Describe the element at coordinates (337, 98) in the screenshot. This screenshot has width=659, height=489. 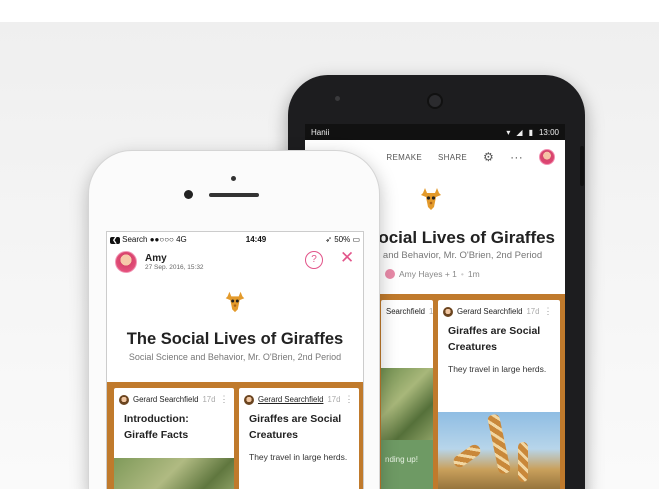
I see `android-sensor` at that location.